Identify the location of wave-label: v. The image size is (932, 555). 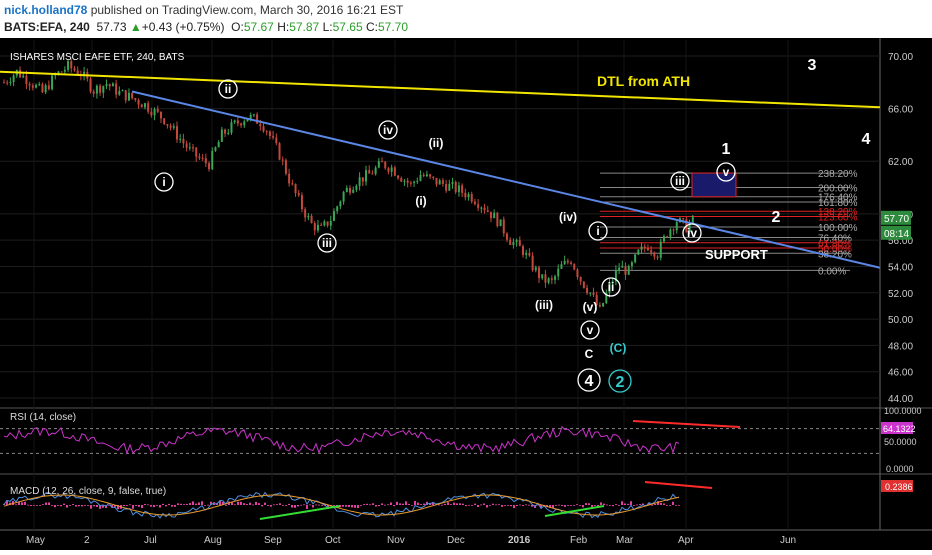
(590, 330).